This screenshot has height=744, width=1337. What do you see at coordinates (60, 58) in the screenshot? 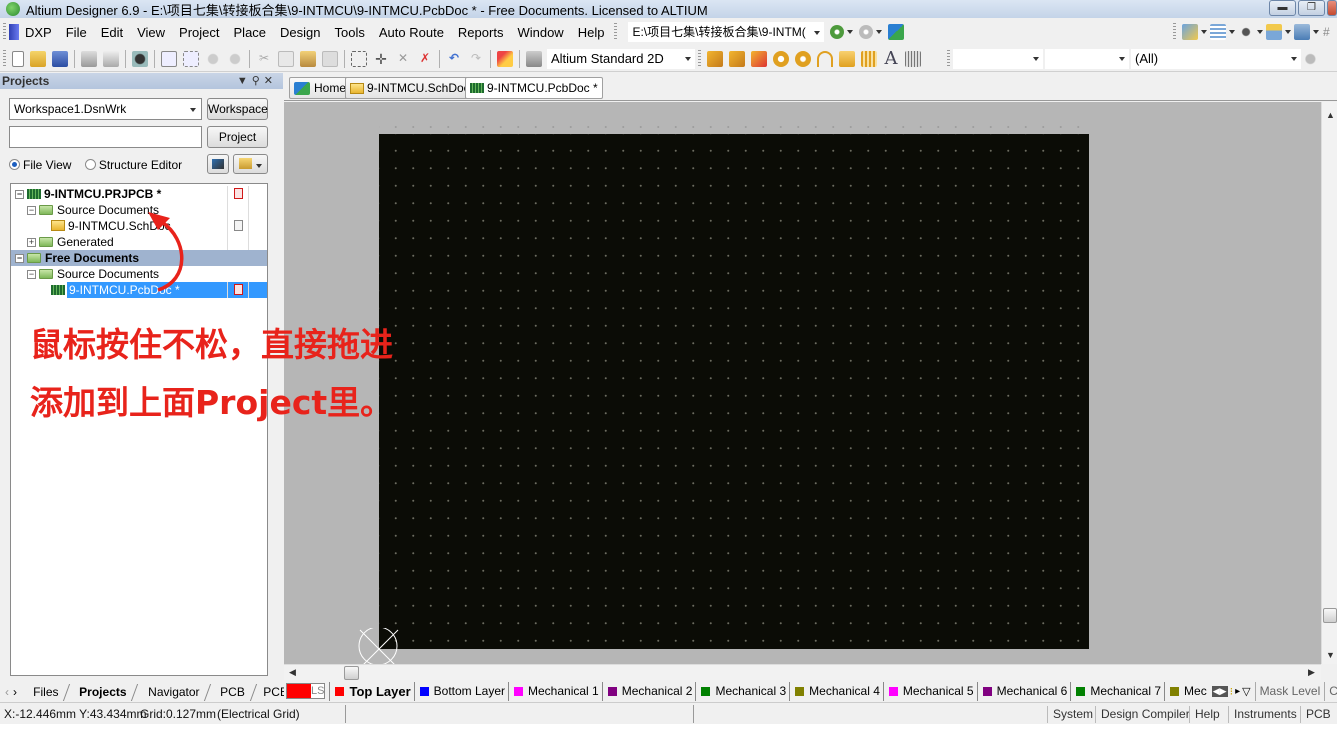
I see `save-icon` at bounding box center [60, 58].